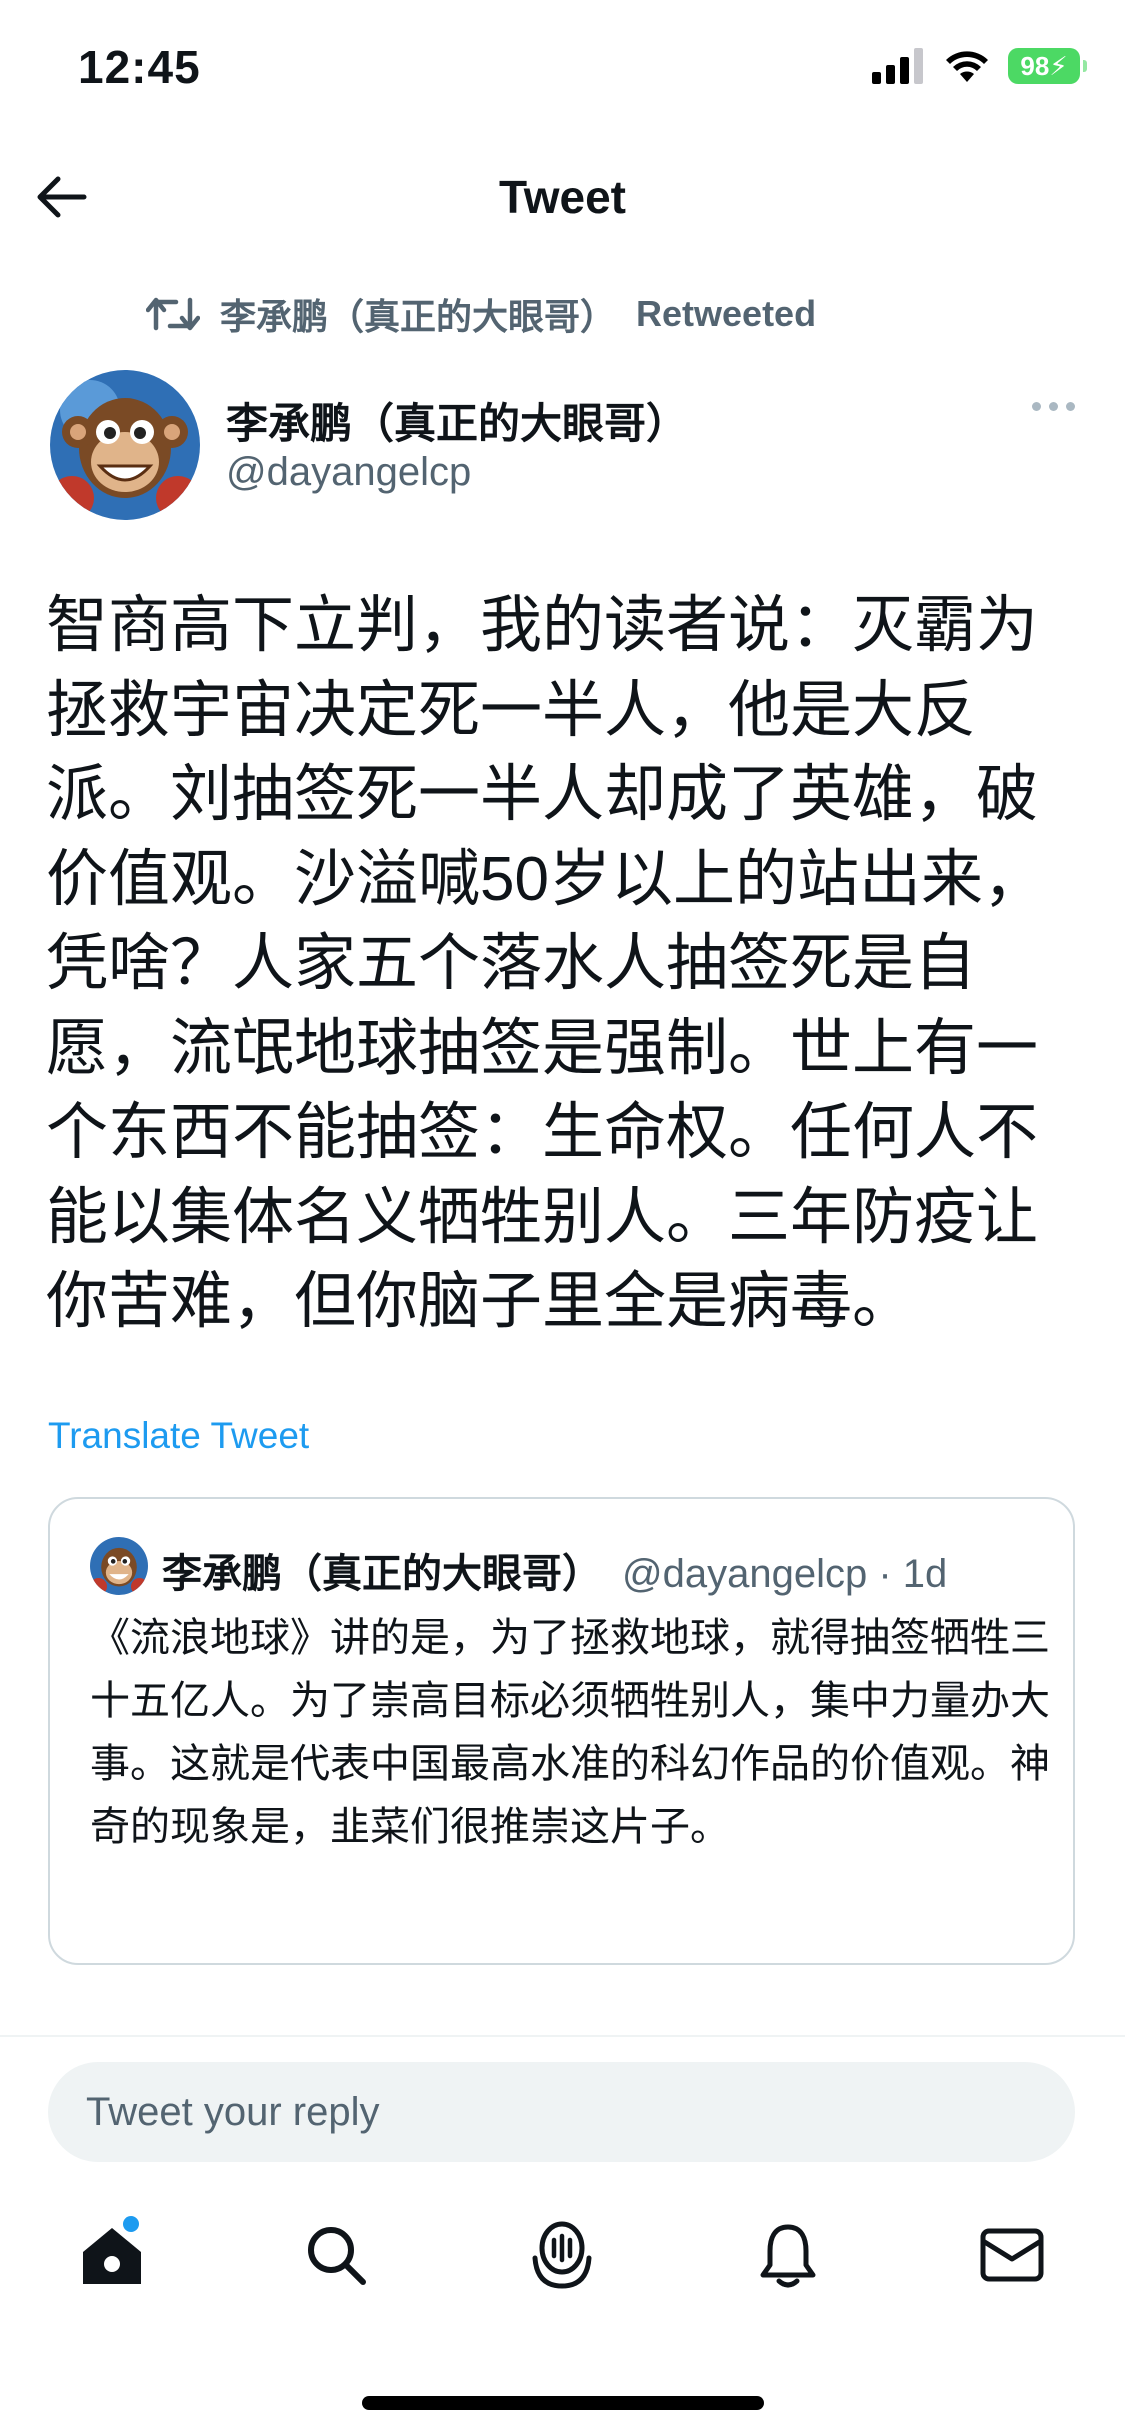  What do you see at coordinates (967, 66) in the screenshot?
I see `wifi-icon` at bounding box center [967, 66].